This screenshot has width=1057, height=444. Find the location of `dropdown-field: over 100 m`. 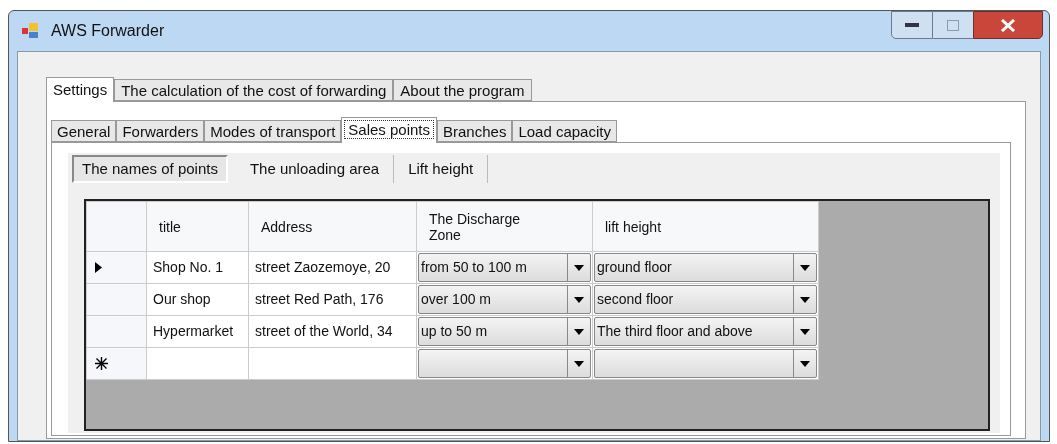

dropdown-field: over 100 m is located at coordinates (504, 299).